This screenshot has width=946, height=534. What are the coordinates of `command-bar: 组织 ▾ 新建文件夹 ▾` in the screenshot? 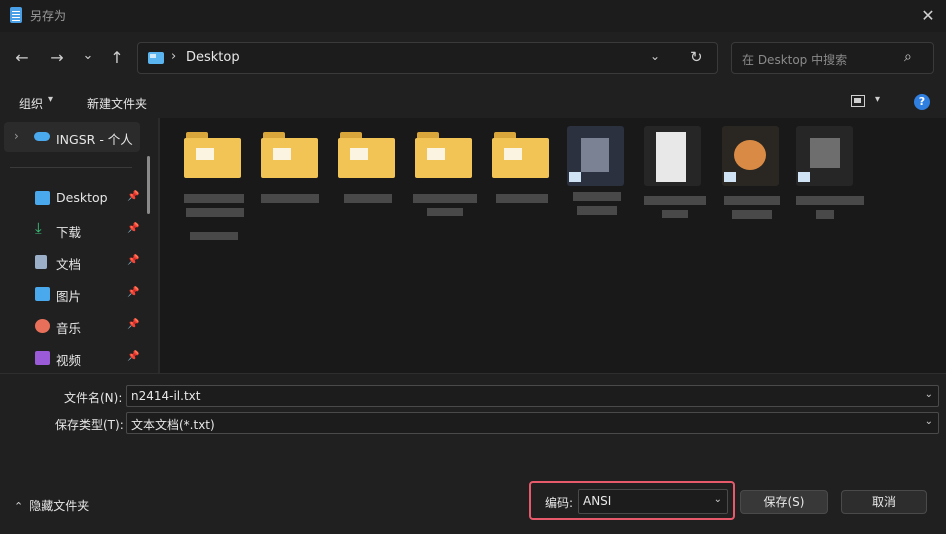 It's located at (473, 103).